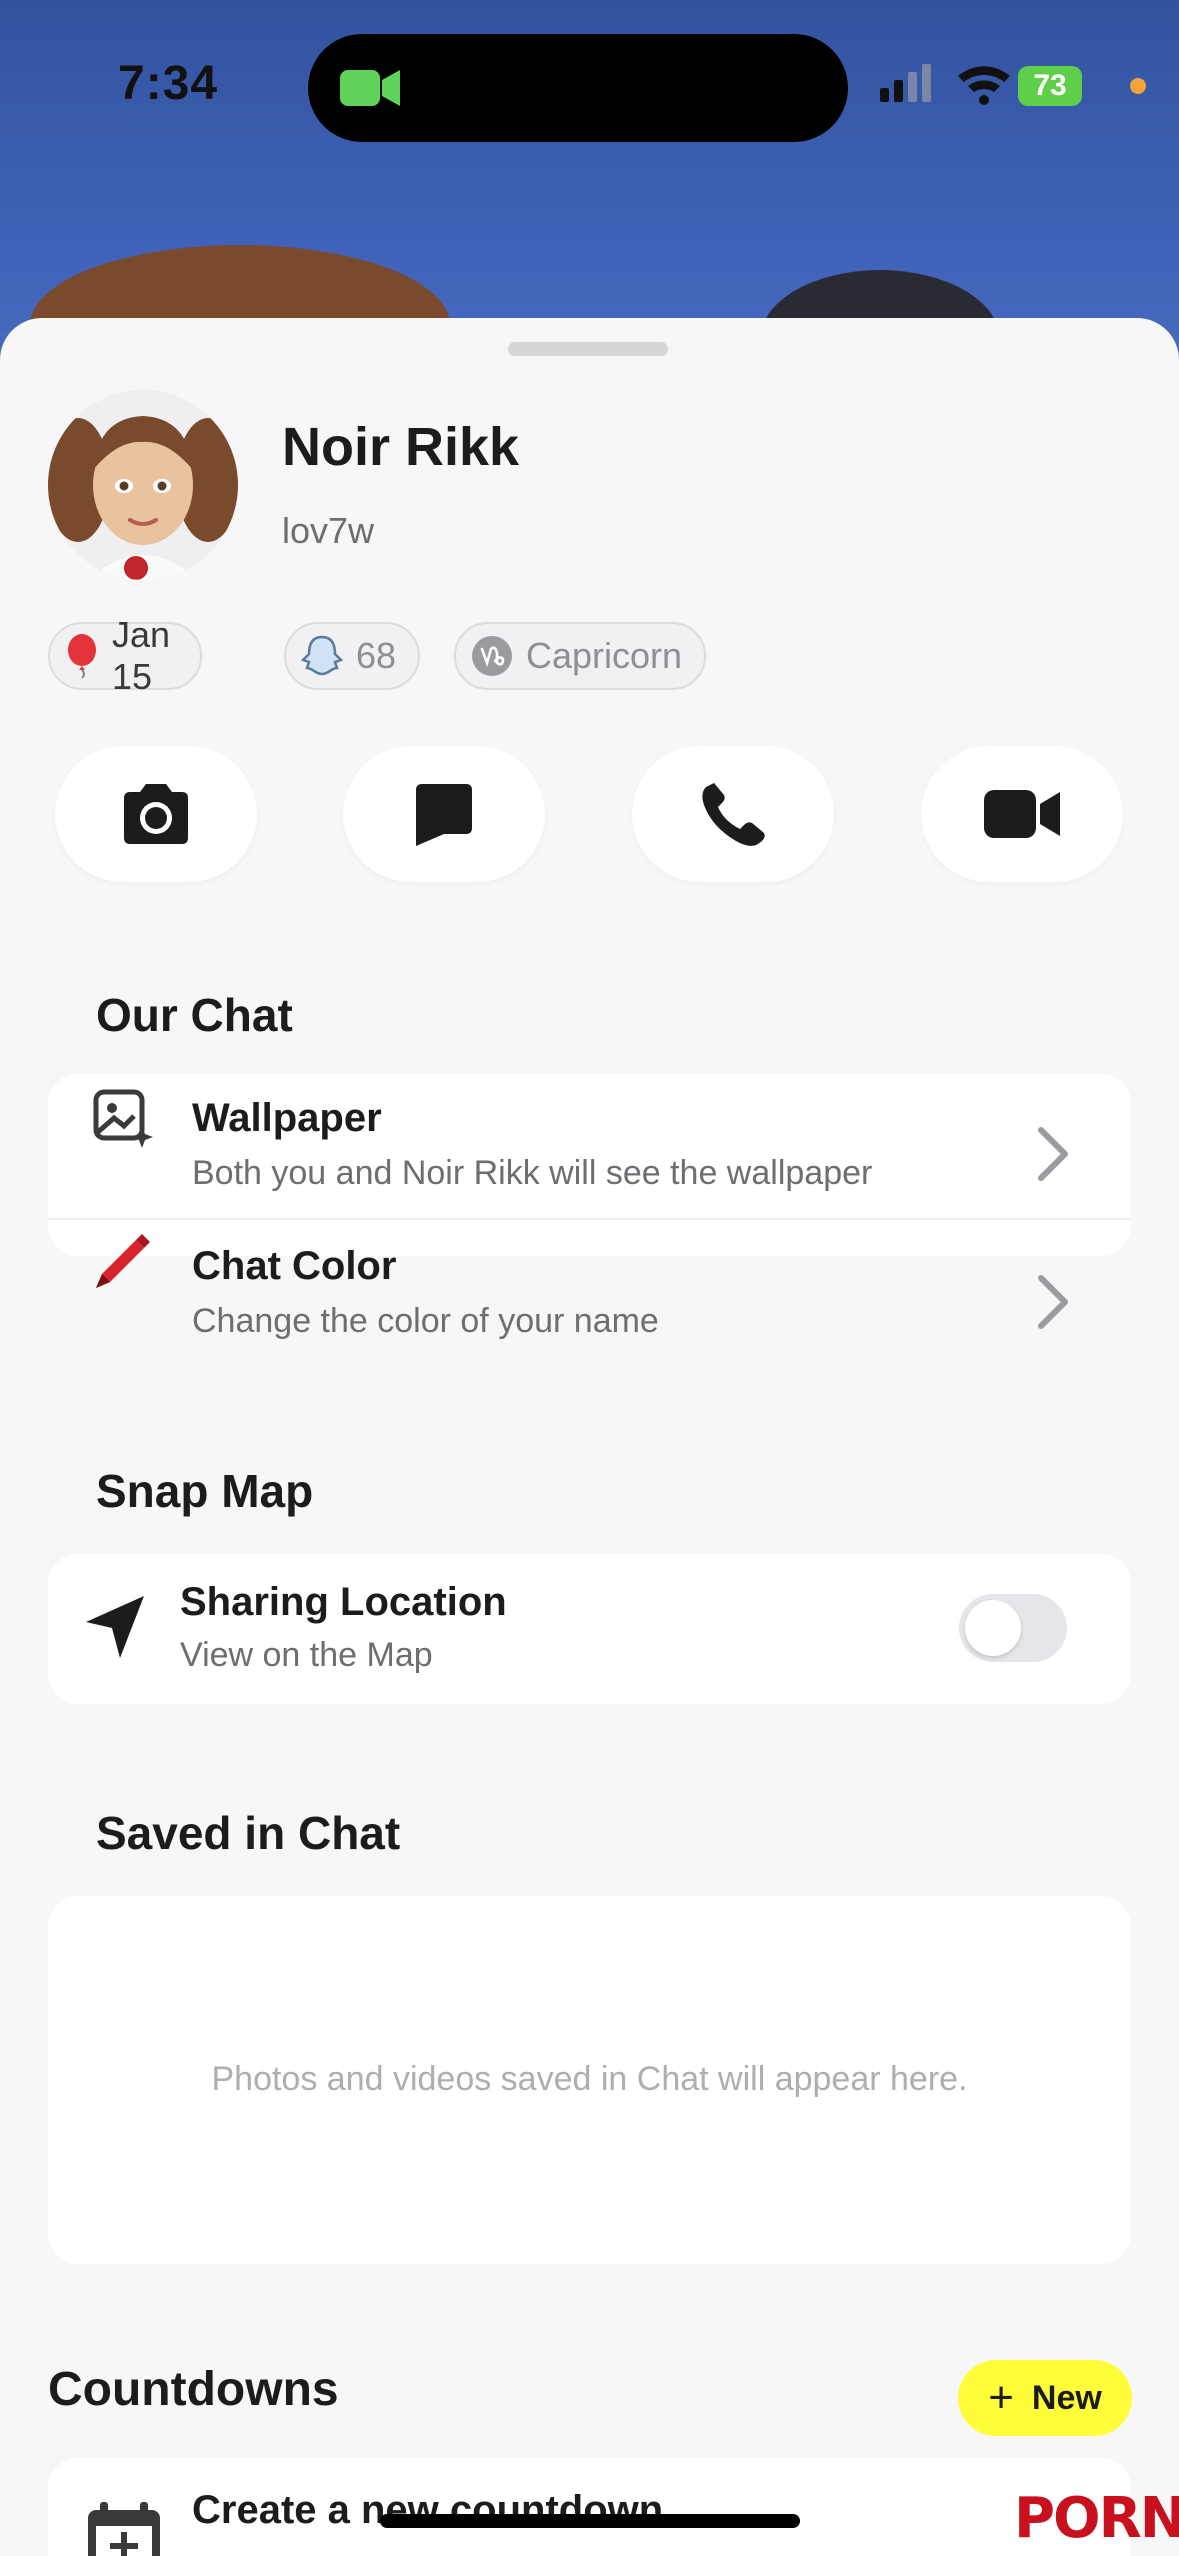 This screenshot has height=2556, width=1179. What do you see at coordinates (248, 1833) in the screenshot?
I see `saved-in-chat-title: Saved in Chat` at bounding box center [248, 1833].